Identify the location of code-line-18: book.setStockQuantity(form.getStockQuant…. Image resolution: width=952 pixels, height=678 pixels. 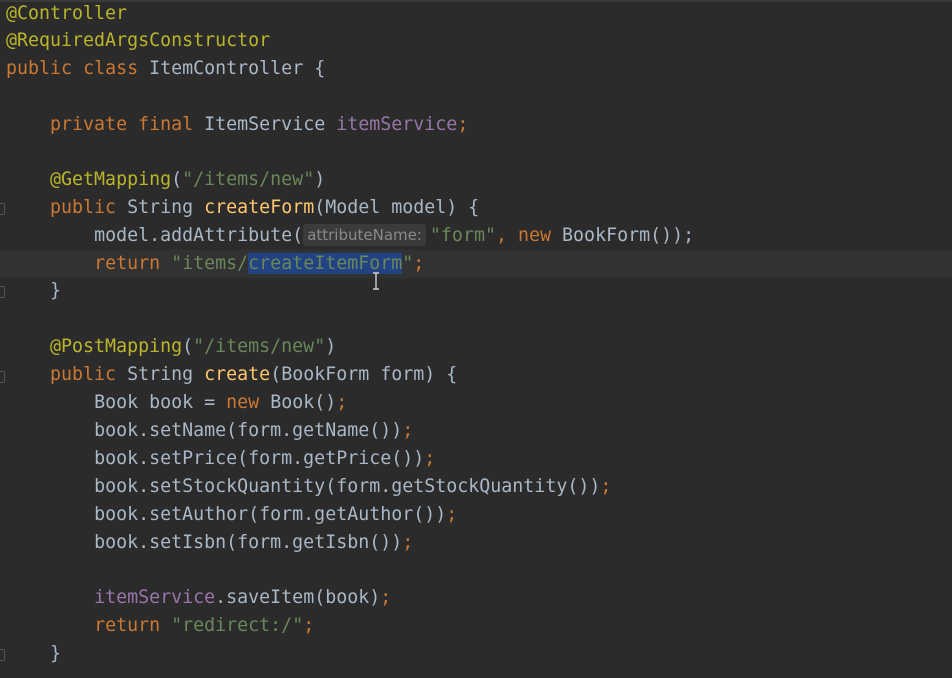
(476, 487).